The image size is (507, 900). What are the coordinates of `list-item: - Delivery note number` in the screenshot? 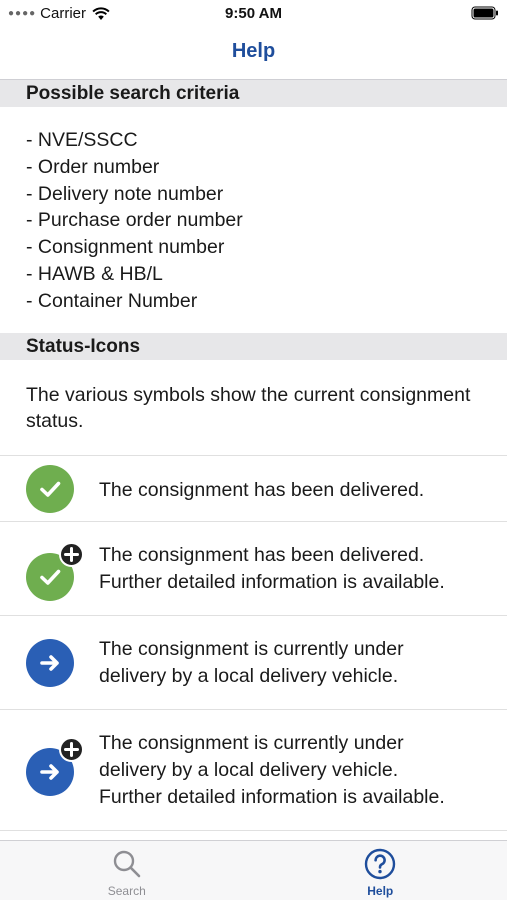 It's located at (125, 193).